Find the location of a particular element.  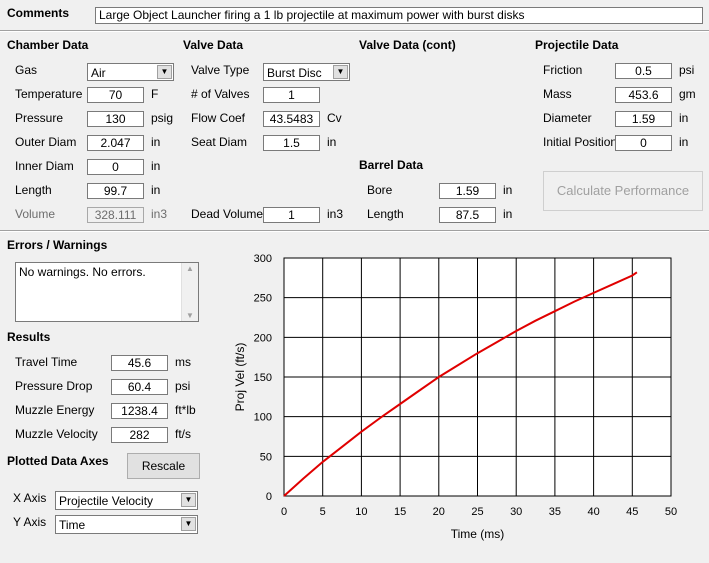

chart-x-tick-label: 30 is located at coordinates (516, 512).